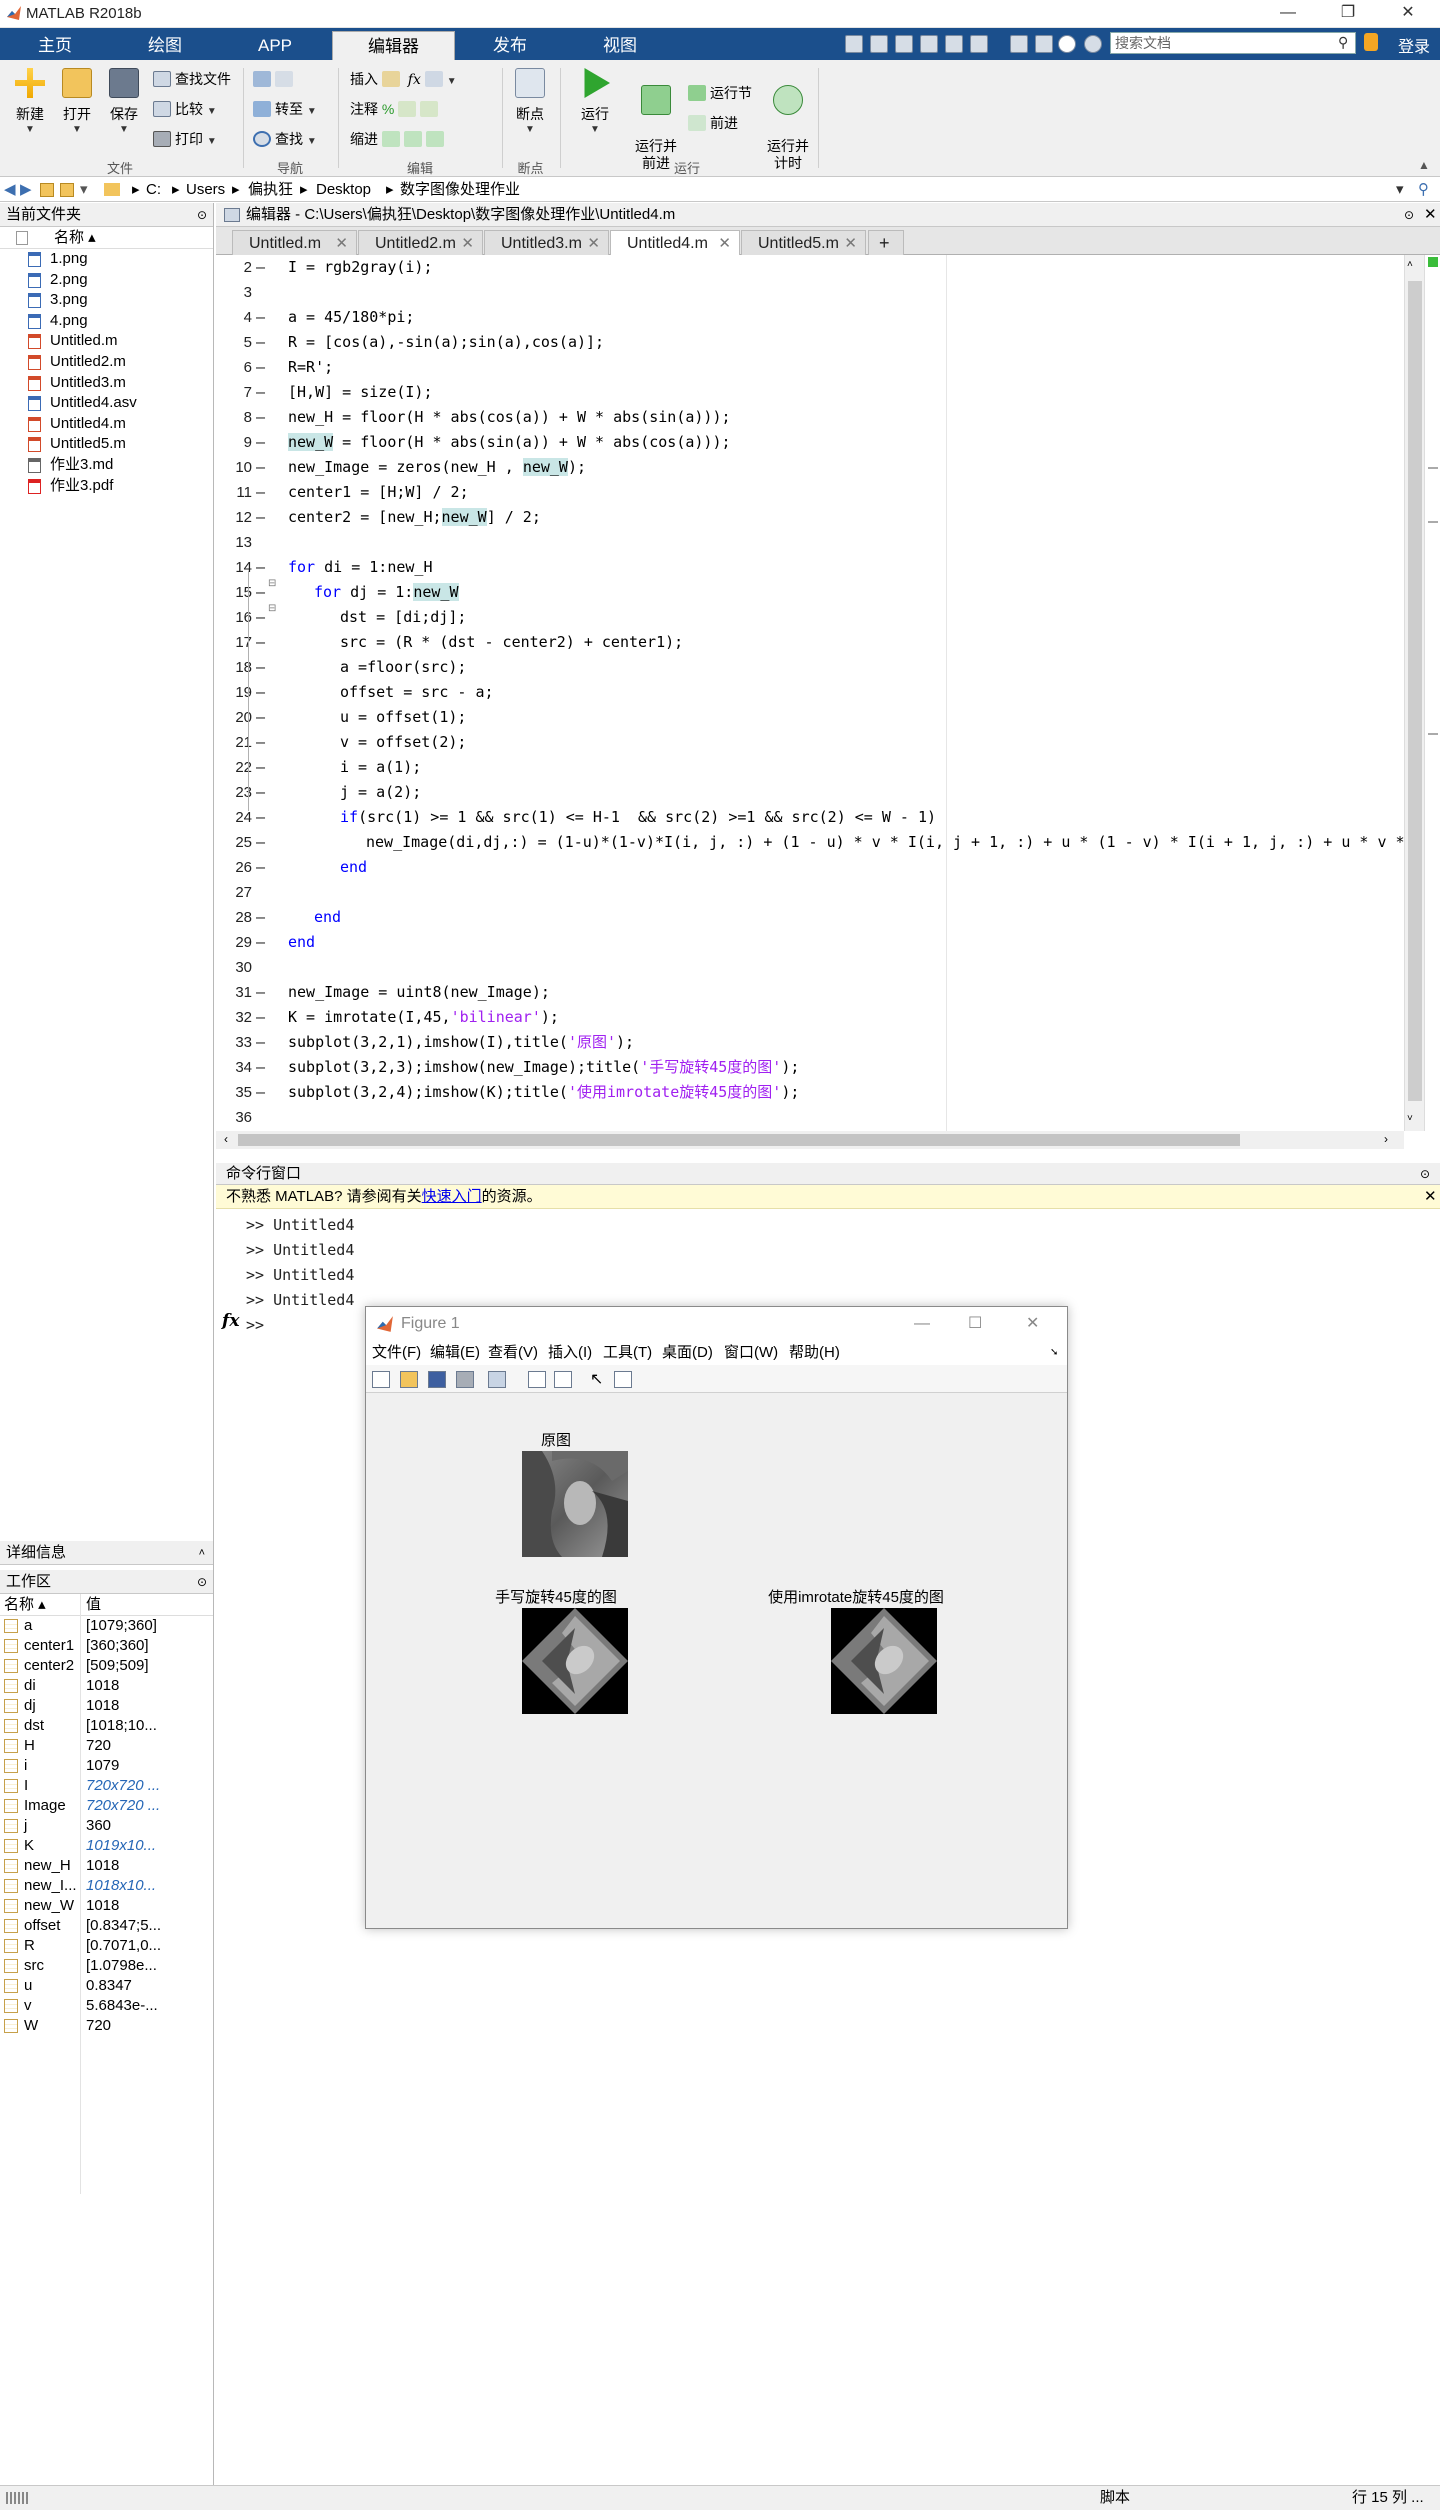 The width and height of the screenshot is (1440, 2510). What do you see at coordinates (234, 317) in the screenshot?
I see `line-number: 4` at bounding box center [234, 317].